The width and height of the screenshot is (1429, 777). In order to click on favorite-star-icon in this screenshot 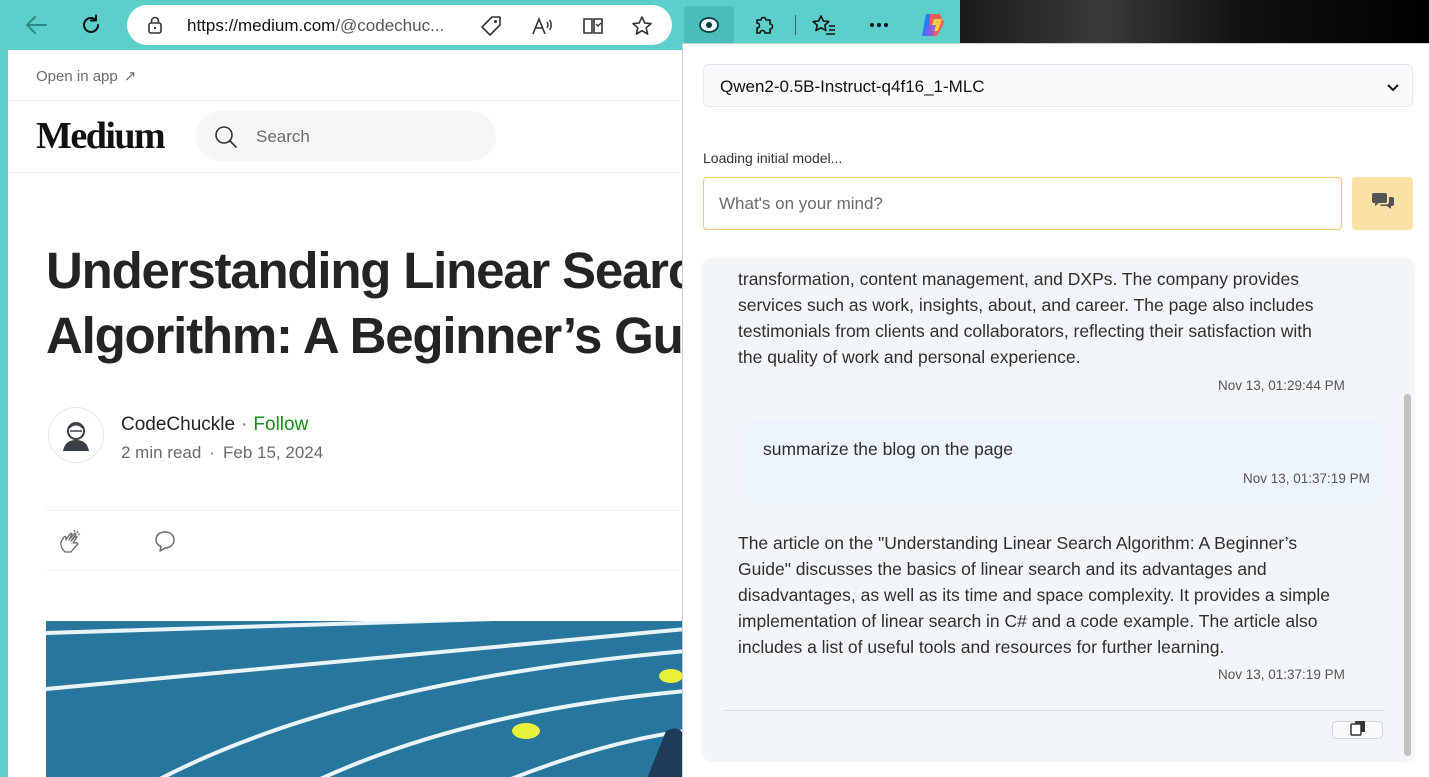, I will do `click(642, 26)`.